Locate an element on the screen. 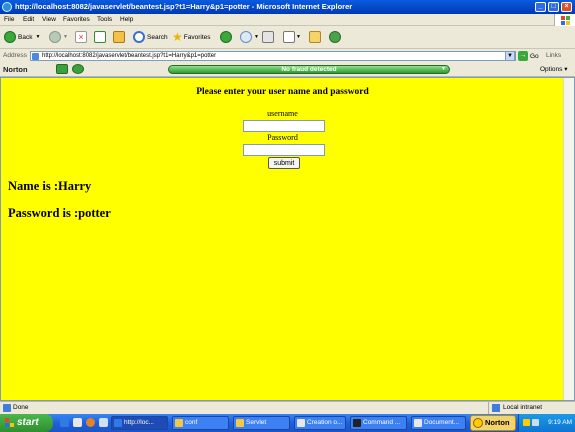 This screenshot has width=575, height=432. menu-edit: Edit is located at coordinates (28, 19).